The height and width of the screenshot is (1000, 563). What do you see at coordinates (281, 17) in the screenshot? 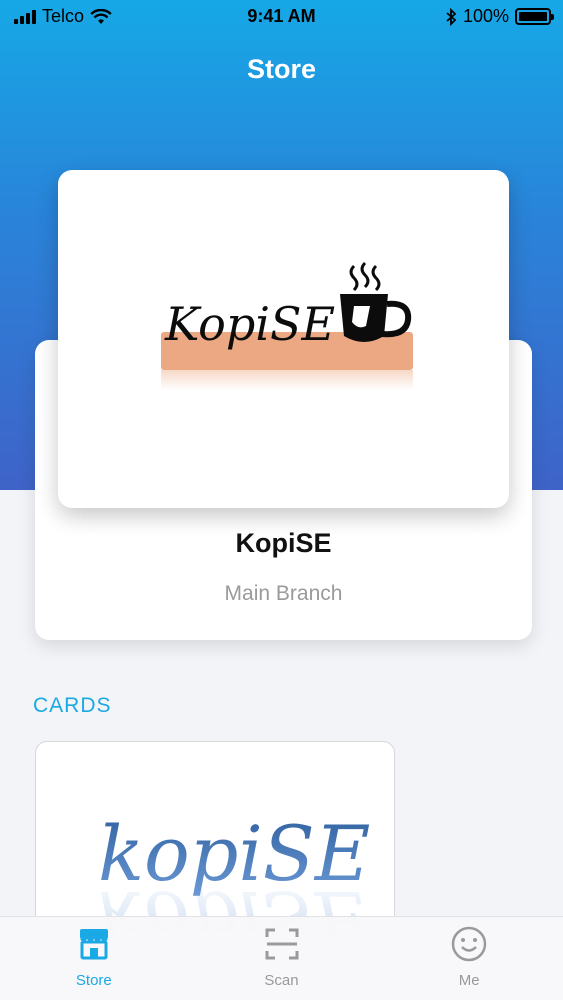
I see `status-bar: Telco 9:41 AM 100%` at bounding box center [281, 17].